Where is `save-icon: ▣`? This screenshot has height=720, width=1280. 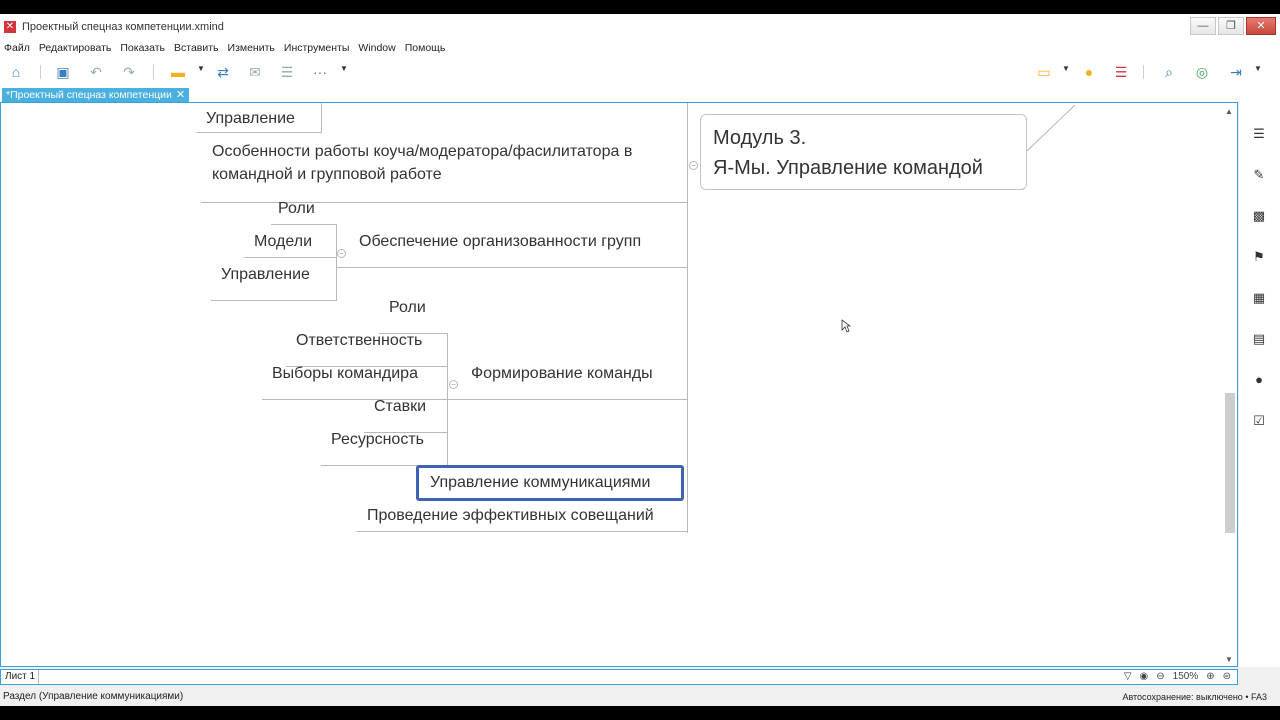 save-icon: ▣ is located at coordinates (63, 72).